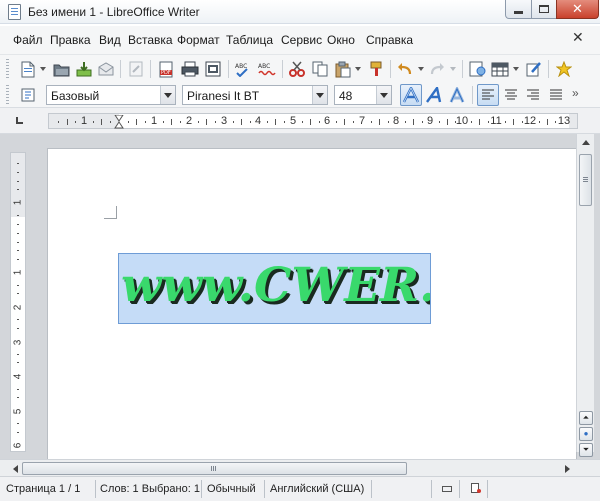 This screenshot has width=600, height=501. I want to click on scroll-up-arrow-icon, so click(585, 142).